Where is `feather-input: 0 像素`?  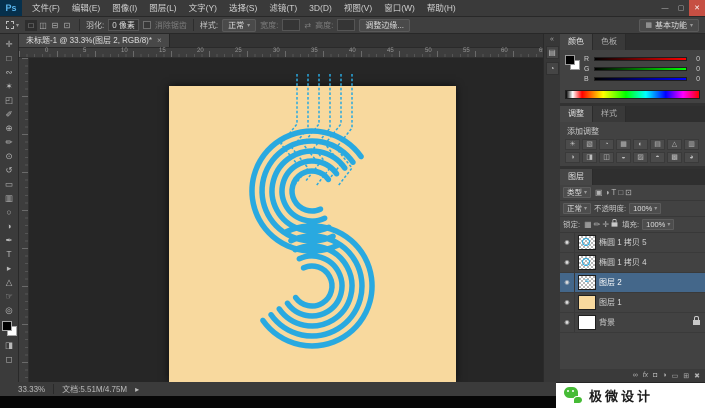 feather-input: 0 像素 is located at coordinates (123, 25).